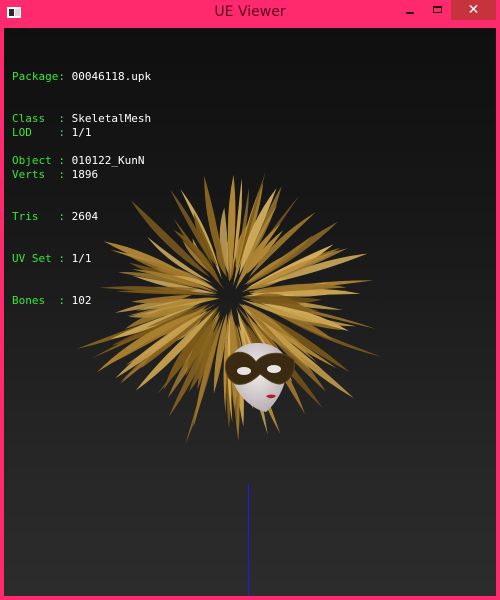 The width and height of the screenshot is (500, 600). I want to click on maximize-icon, so click(437, 9).